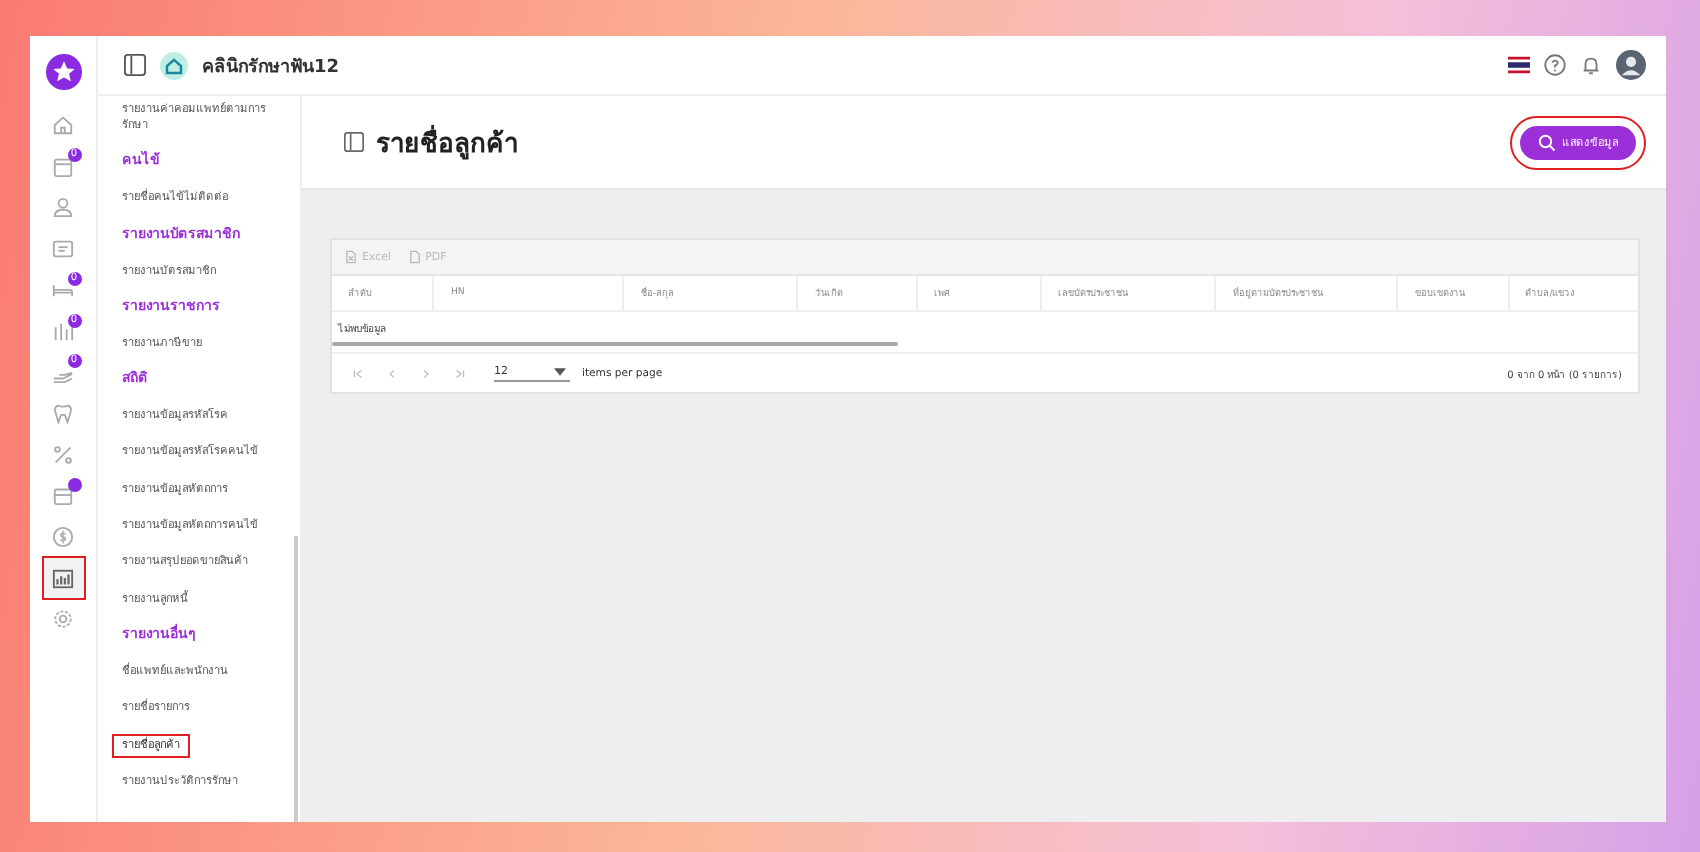 This screenshot has width=1700, height=852. I want to click on panel-icon, so click(354, 142).